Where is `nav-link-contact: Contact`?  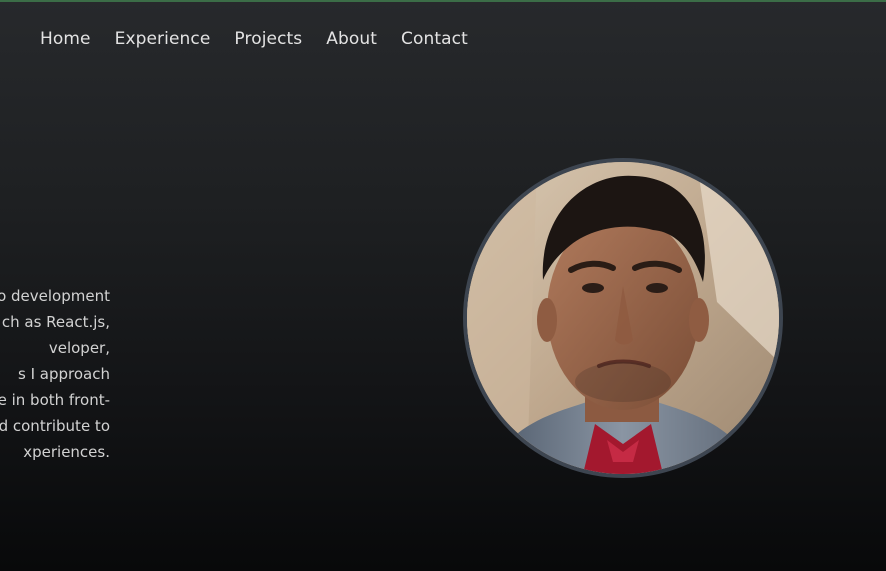 nav-link-contact: Contact is located at coordinates (434, 39).